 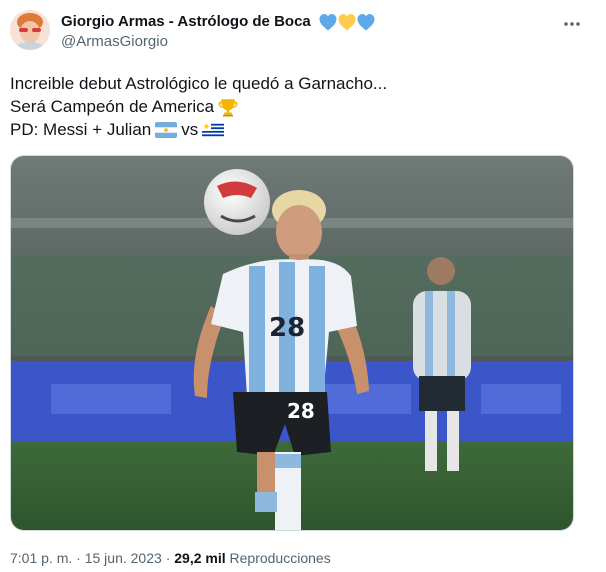 What do you see at coordinates (190, 129) in the screenshot?
I see `tweet-line-3-vs: vs` at bounding box center [190, 129].